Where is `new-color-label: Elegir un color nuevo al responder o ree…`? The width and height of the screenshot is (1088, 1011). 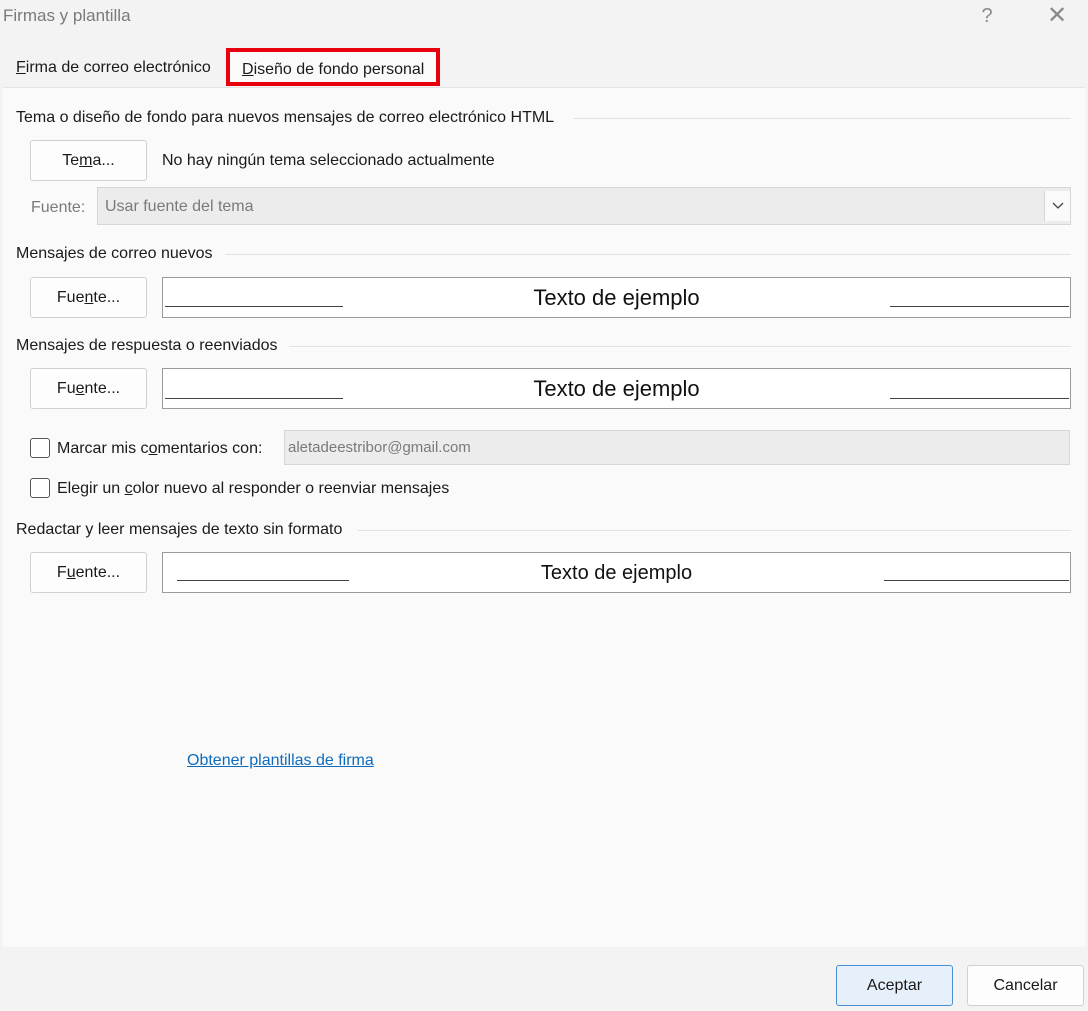
new-color-label: Elegir un color nuevo al responder o ree… is located at coordinates (253, 489).